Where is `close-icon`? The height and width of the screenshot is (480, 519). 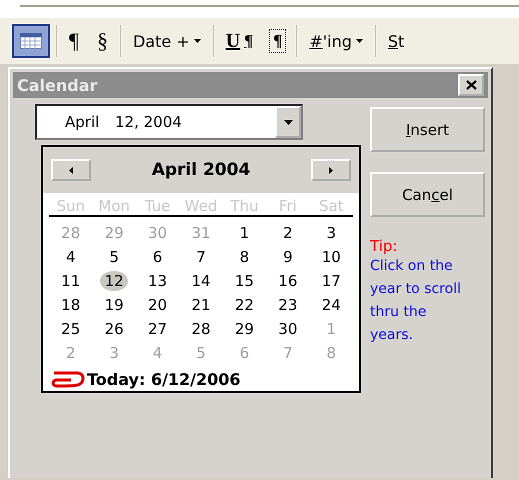
close-icon is located at coordinates (471, 85).